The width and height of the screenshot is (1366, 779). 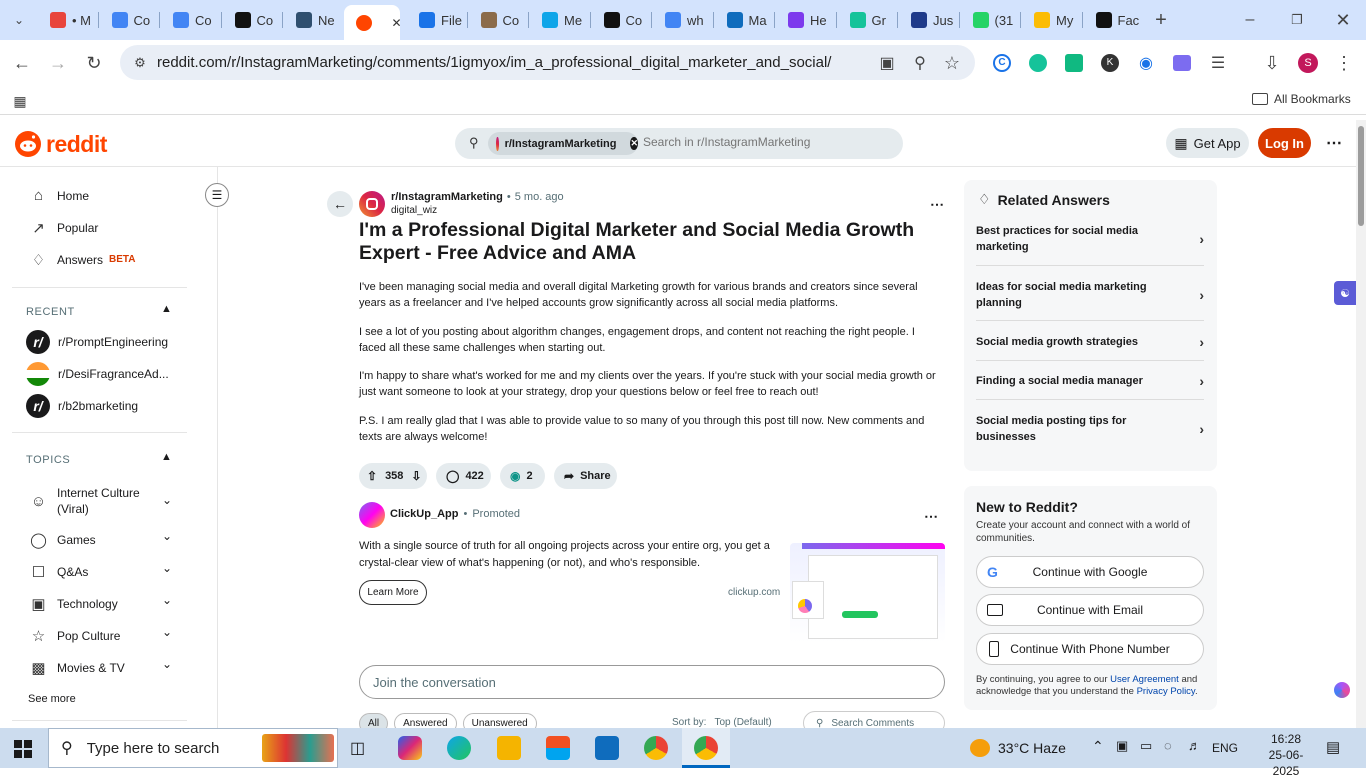 What do you see at coordinates (410, 748) in the screenshot?
I see `copilot-icon` at bounding box center [410, 748].